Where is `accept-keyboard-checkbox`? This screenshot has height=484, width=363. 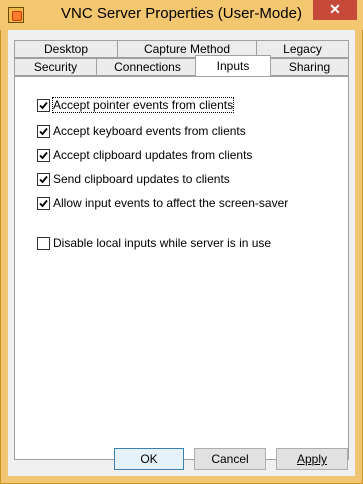 accept-keyboard-checkbox is located at coordinates (43, 131).